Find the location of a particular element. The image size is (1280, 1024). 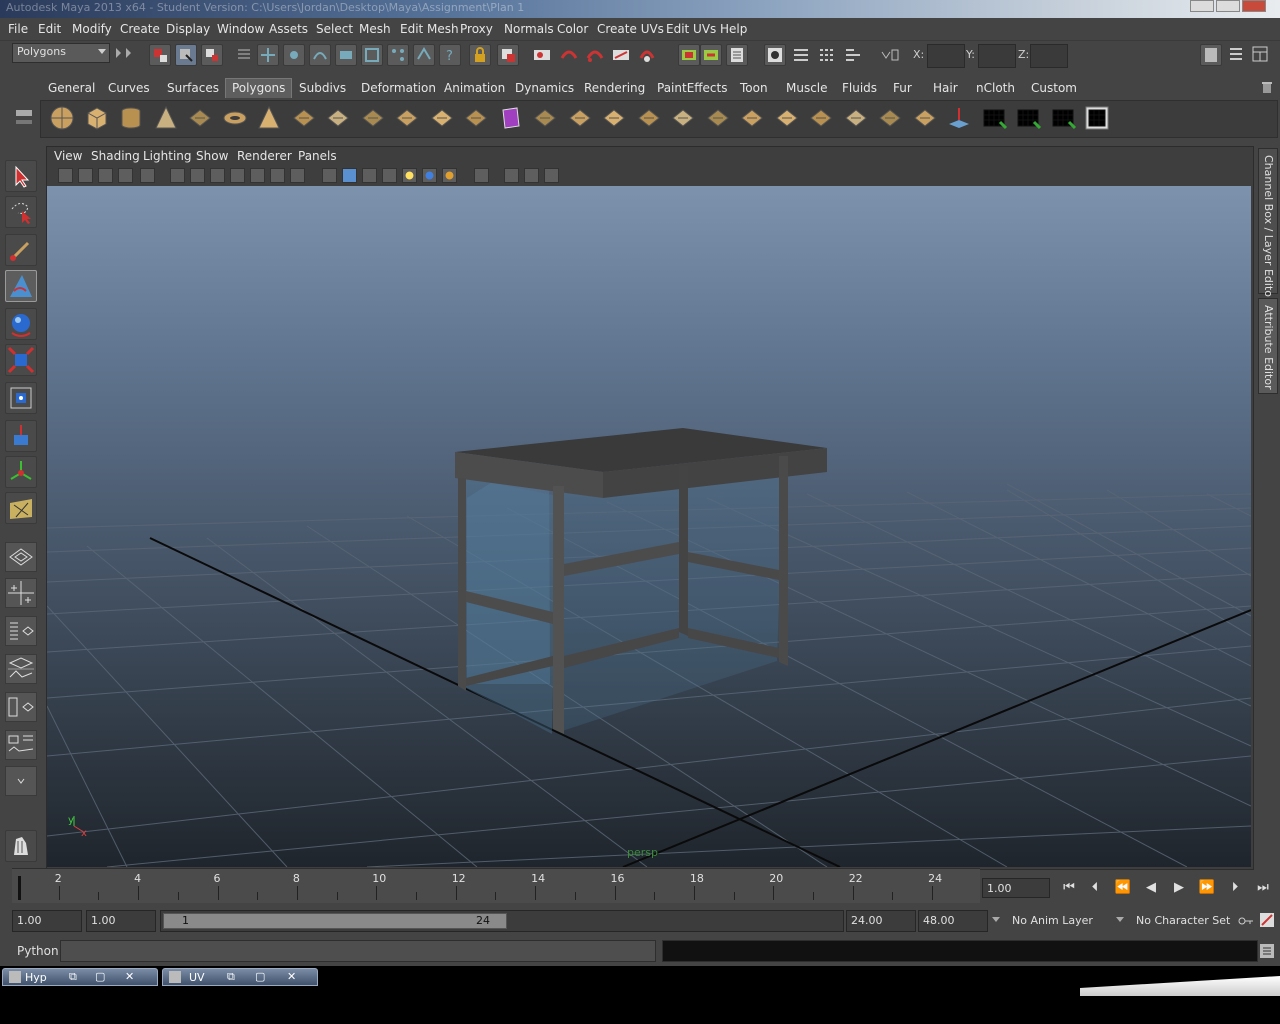

cleanup-icon is located at coordinates (821, 118).